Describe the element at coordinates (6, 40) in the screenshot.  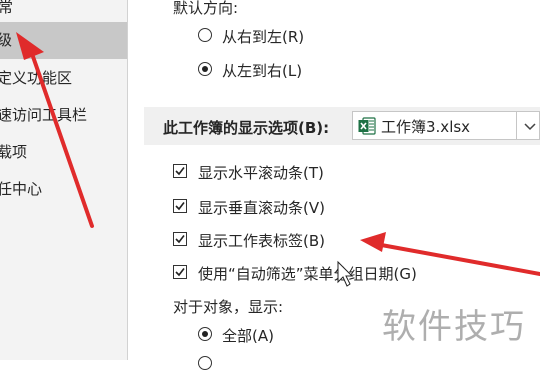
I see `sidebar-item-label: 级` at that location.